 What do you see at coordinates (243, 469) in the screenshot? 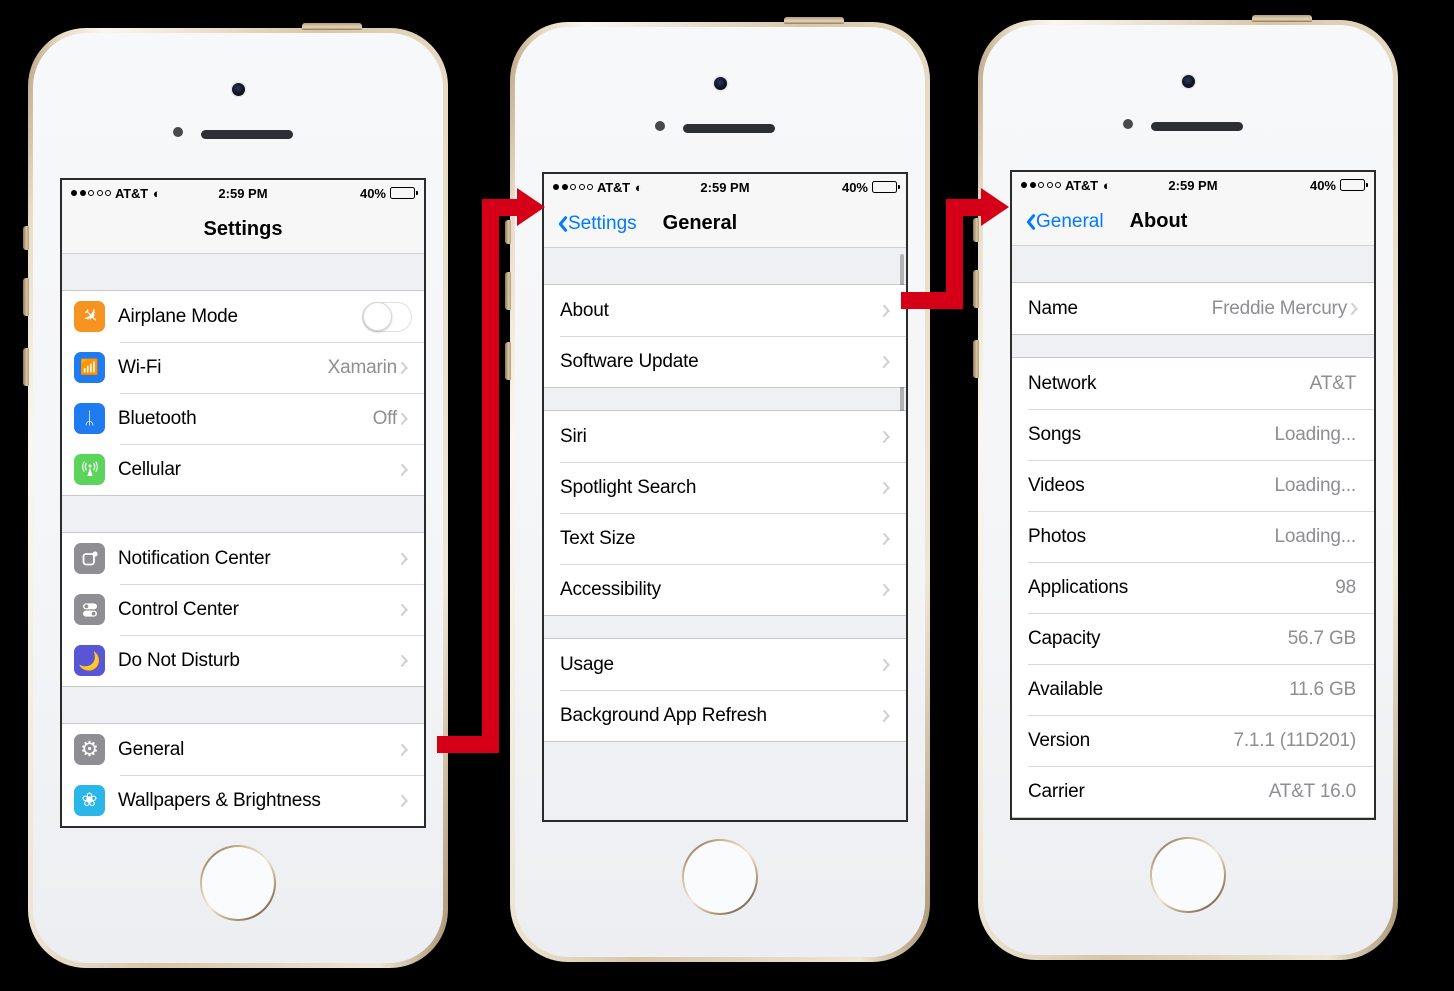
I see `settings-row-cellular: Cellular` at bounding box center [243, 469].